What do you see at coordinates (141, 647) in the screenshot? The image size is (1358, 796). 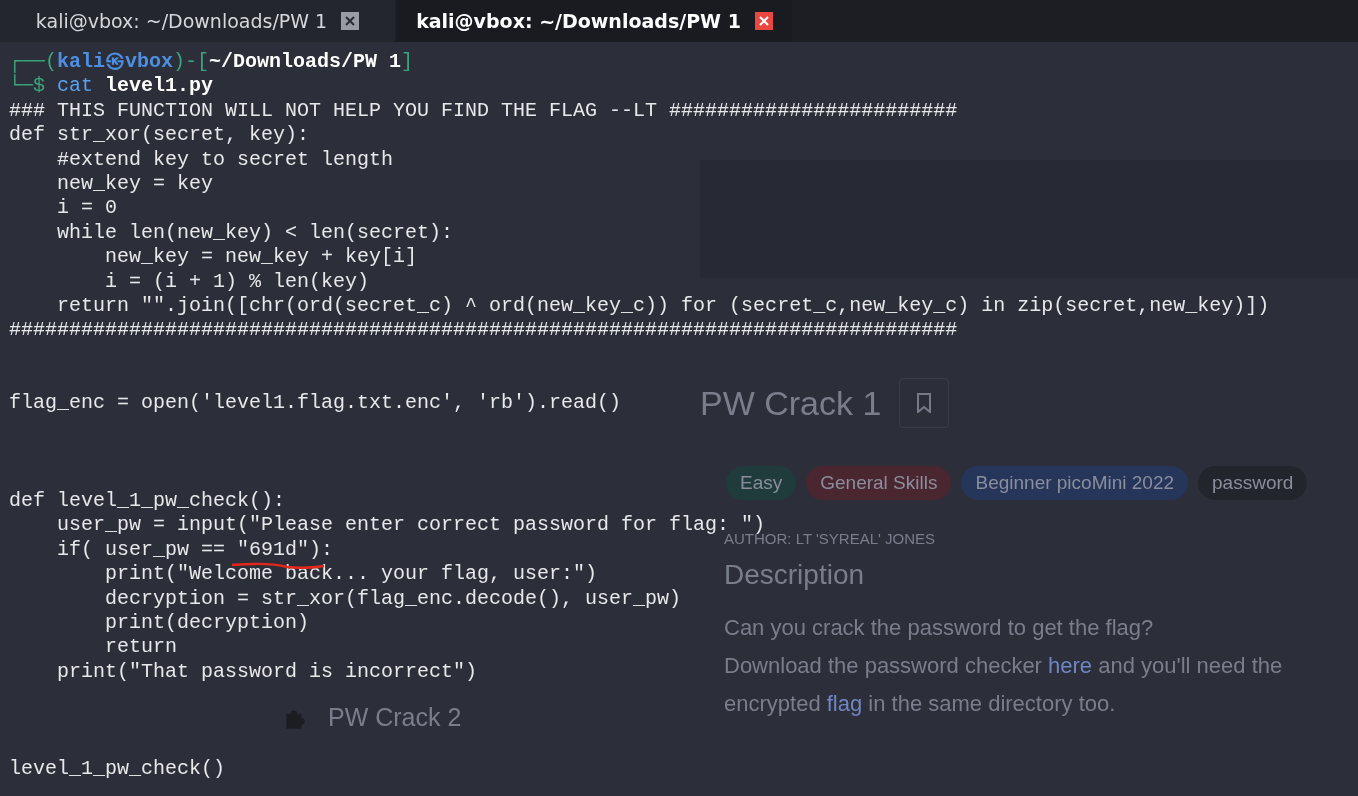 I see `code-line: return` at bounding box center [141, 647].